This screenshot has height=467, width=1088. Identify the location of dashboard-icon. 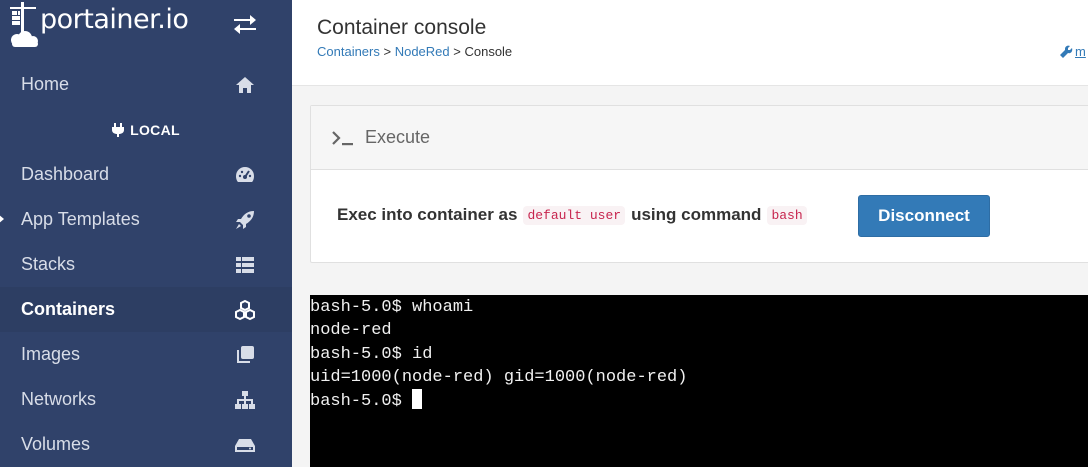
(245, 174).